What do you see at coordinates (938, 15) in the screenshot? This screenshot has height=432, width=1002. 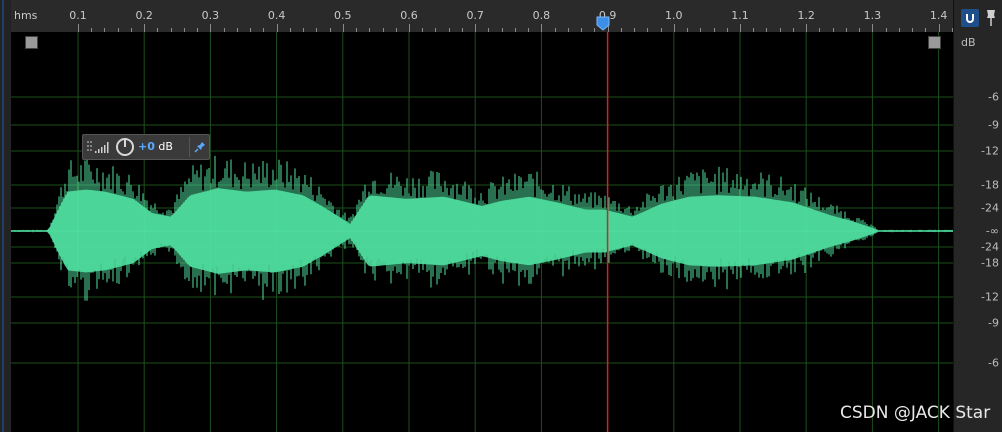 I see `ruler-tick-label: 1.4` at bounding box center [938, 15].